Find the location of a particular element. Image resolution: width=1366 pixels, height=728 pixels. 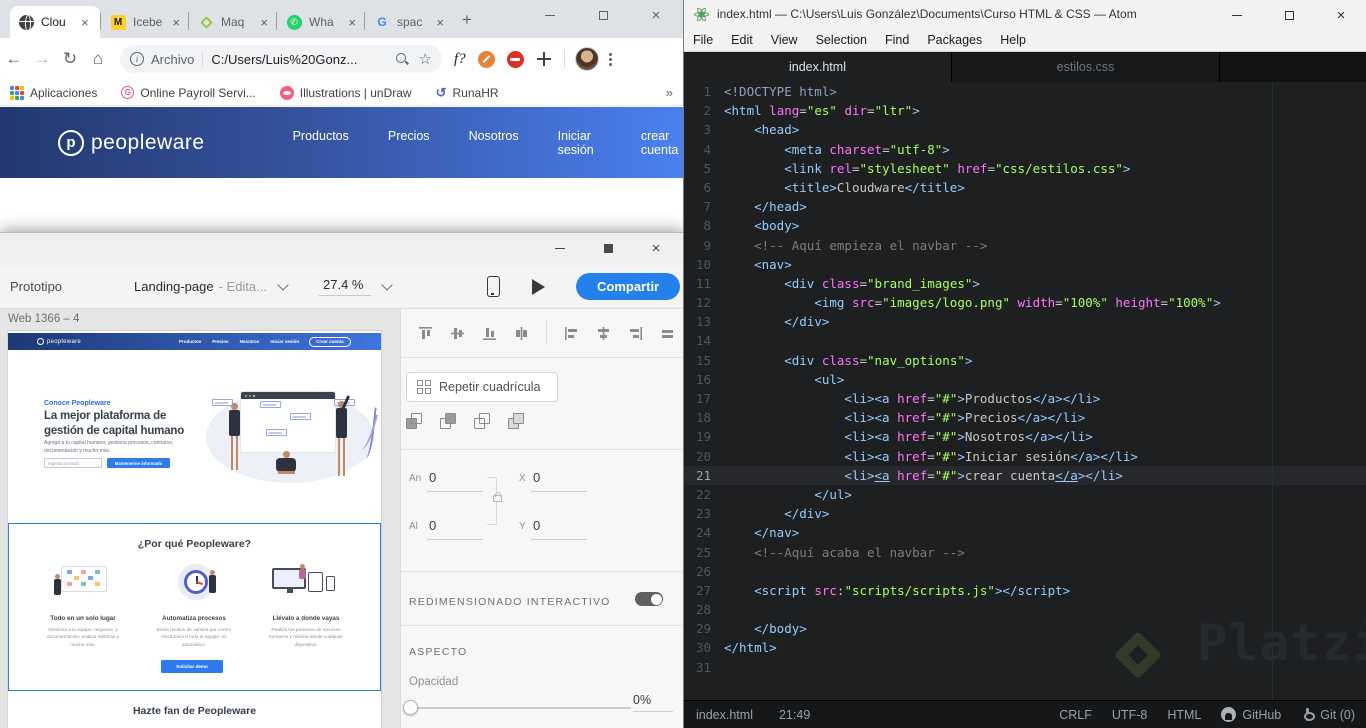

zoom-page-icon is located at coordinates (402, 59).